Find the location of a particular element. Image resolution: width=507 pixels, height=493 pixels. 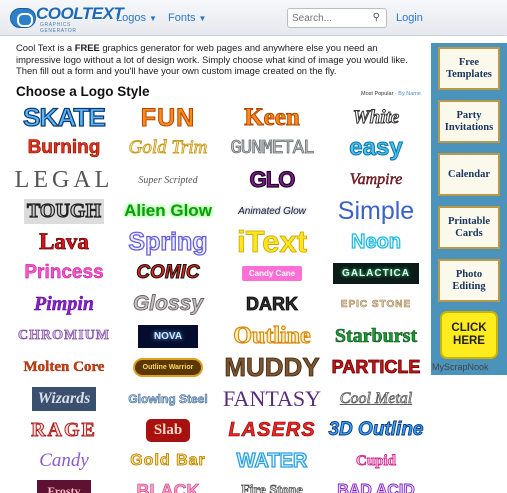

logo-style-label: Cupid is located at coordinates (376, 460).